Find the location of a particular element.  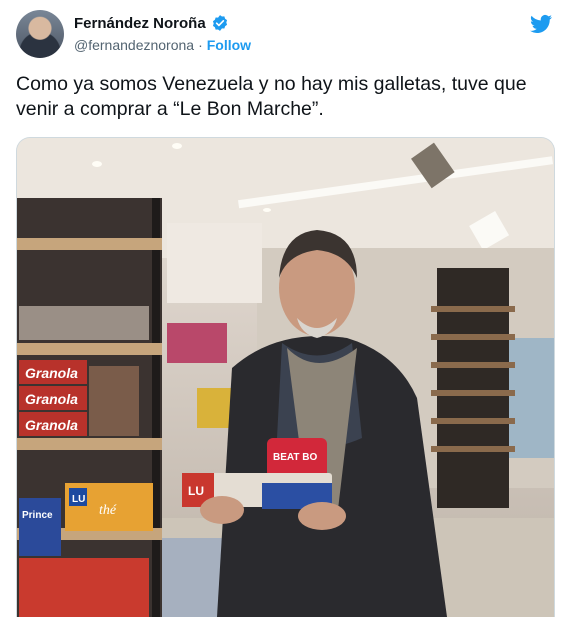

shelf-label: Prince is located at coordinates (37, 515).